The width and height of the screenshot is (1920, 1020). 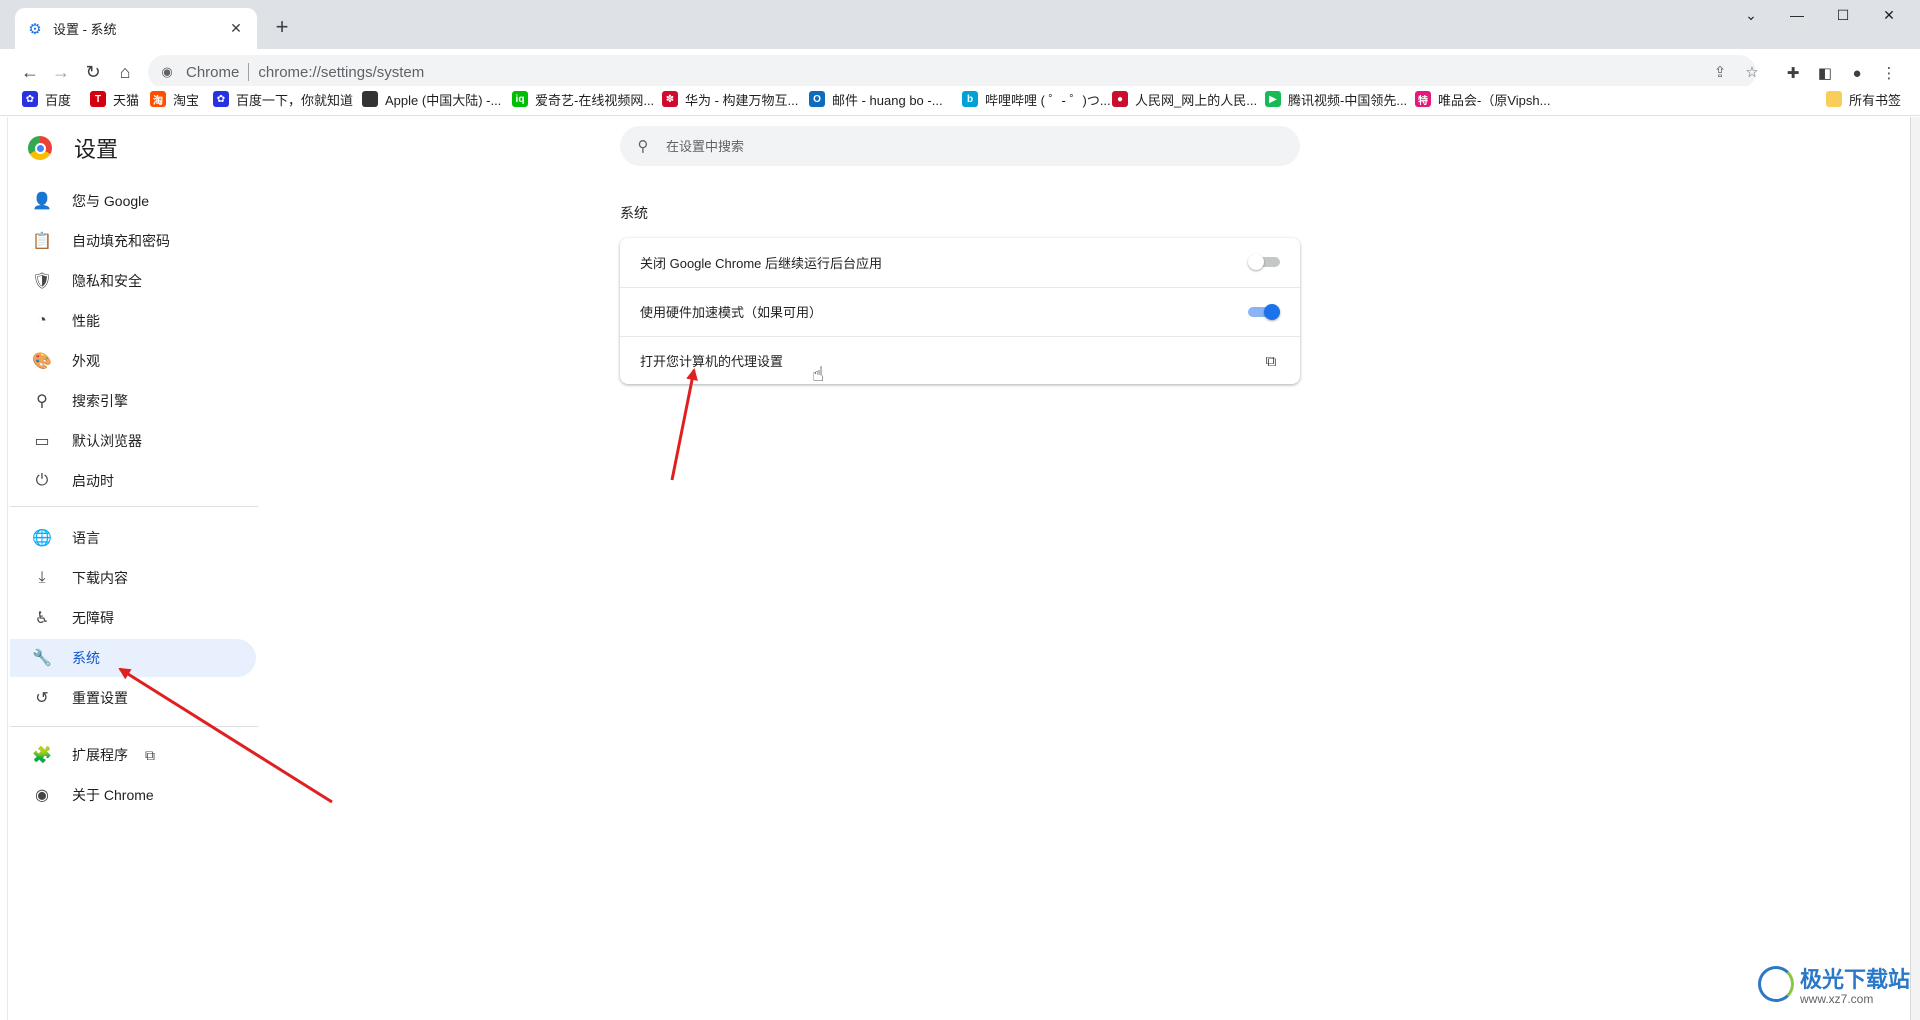 What do you see at coordinates (42, 441) in the screenshot?
I see `browser-icon: ▭` at bounding box center [42, 441].